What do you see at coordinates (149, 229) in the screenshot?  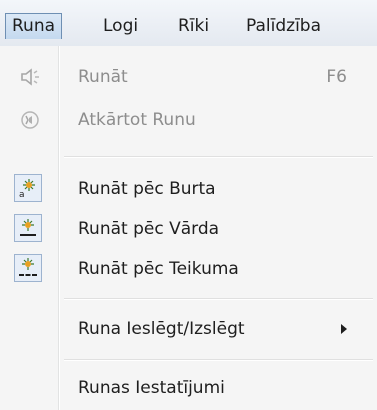 I see `menu-item-label: Runāt pēc Vārda` at bounding box center [149, 229].